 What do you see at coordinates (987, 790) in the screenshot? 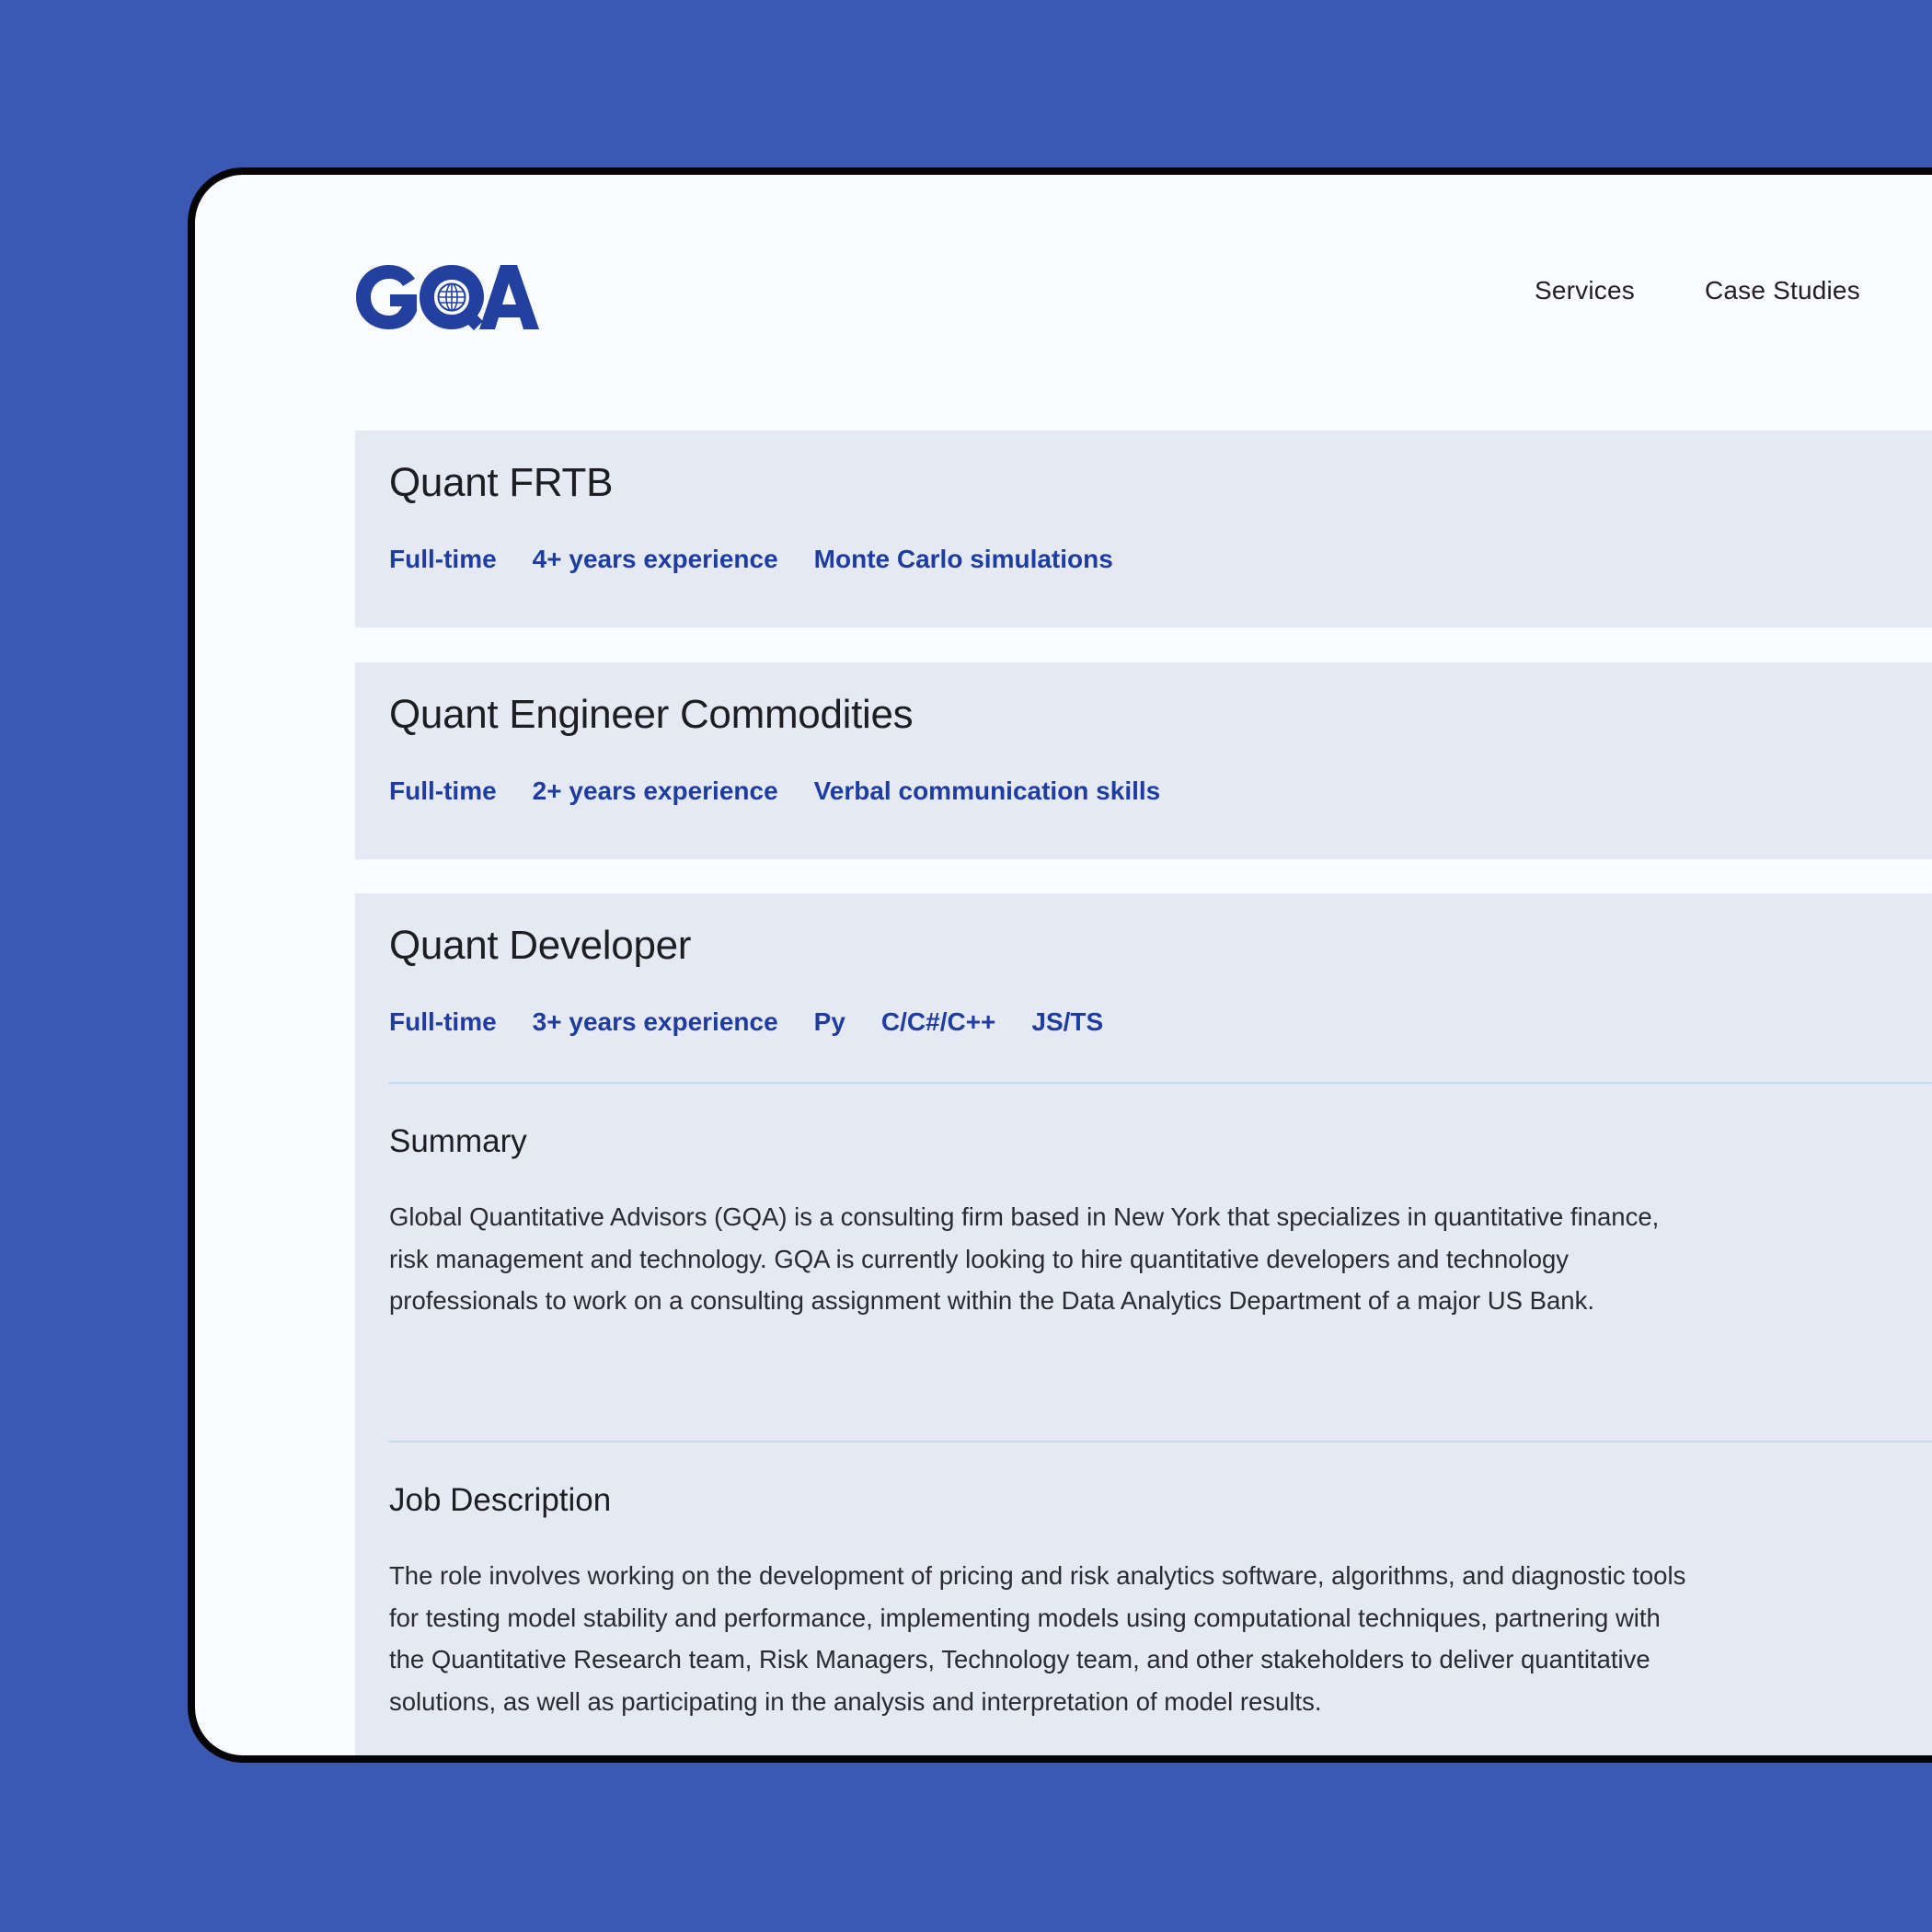
I see `tag-skill: Verbal communication skills` at bounding box center [987, 790].